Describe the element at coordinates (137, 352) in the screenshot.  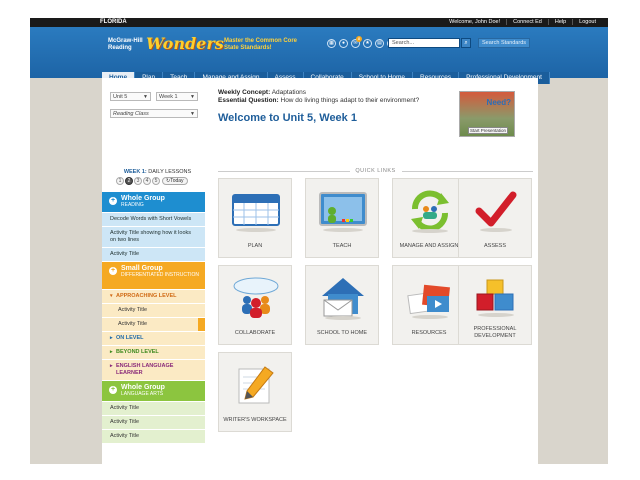
I see `sidebar-category-label: BEYOND LEVEL` at that location.